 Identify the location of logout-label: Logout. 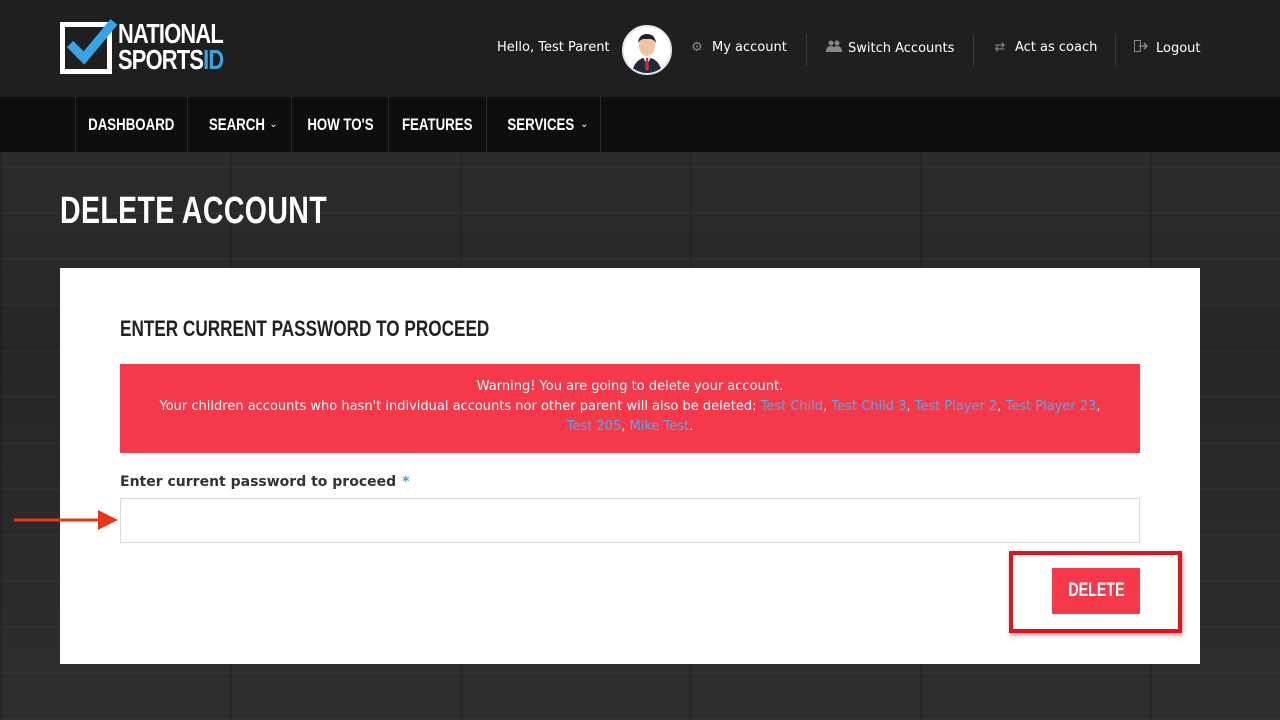
(1178, 48).